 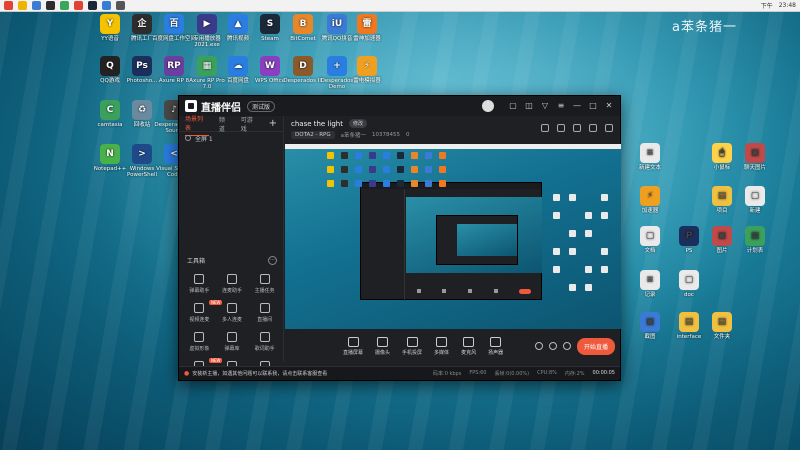 I want to click on sidebar-tab: 频道, so click(x=225, y=124).